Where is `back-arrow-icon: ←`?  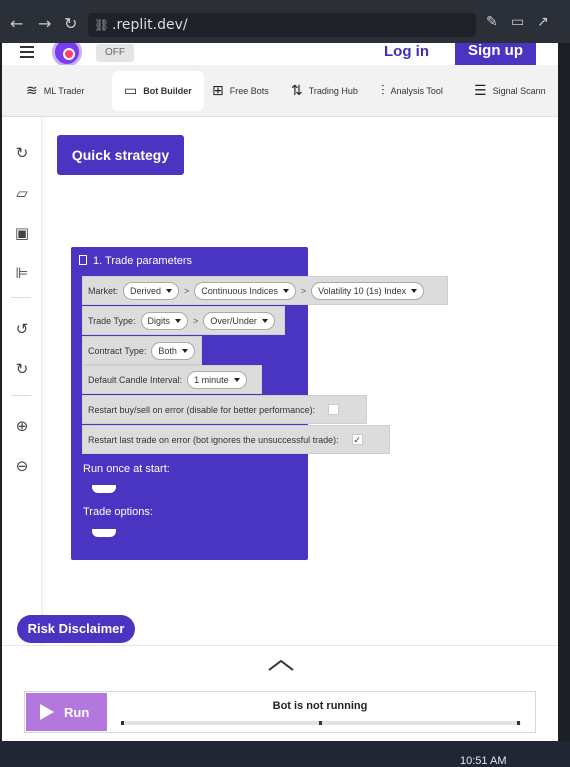
back-arrow-icon: ← is located at coordinates (16, 23).